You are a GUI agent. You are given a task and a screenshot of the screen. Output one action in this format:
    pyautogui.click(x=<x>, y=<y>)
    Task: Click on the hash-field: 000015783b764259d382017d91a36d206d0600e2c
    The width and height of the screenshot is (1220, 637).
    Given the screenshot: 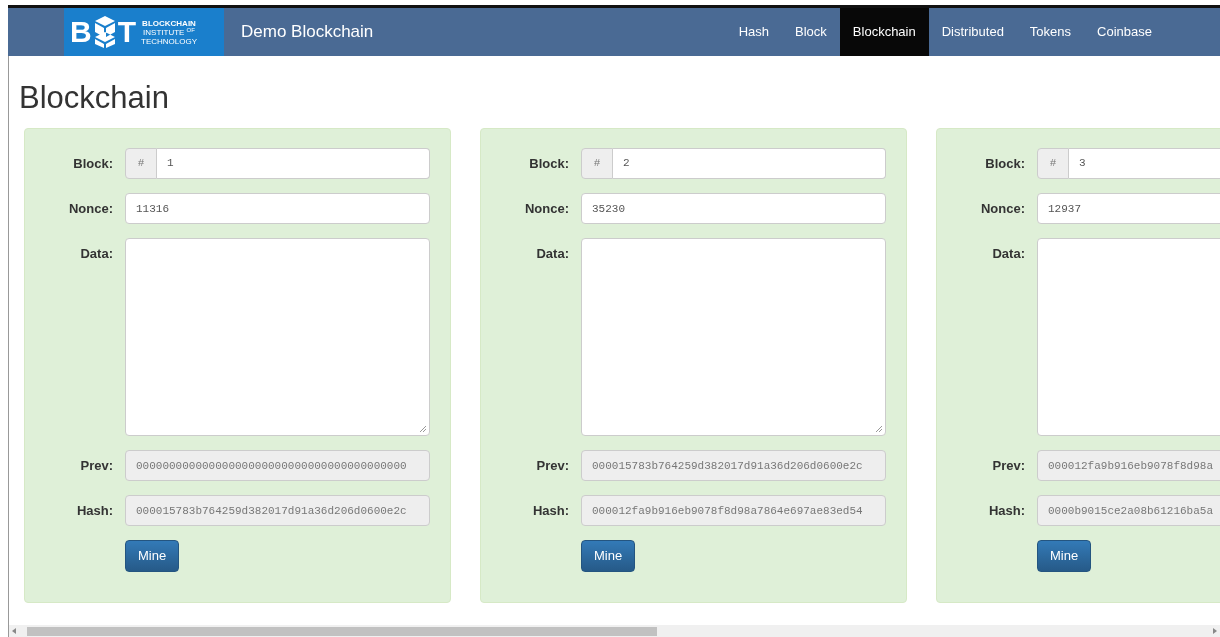 What is the action you would take?
    pyautogui.click(x=277, y=510)
    